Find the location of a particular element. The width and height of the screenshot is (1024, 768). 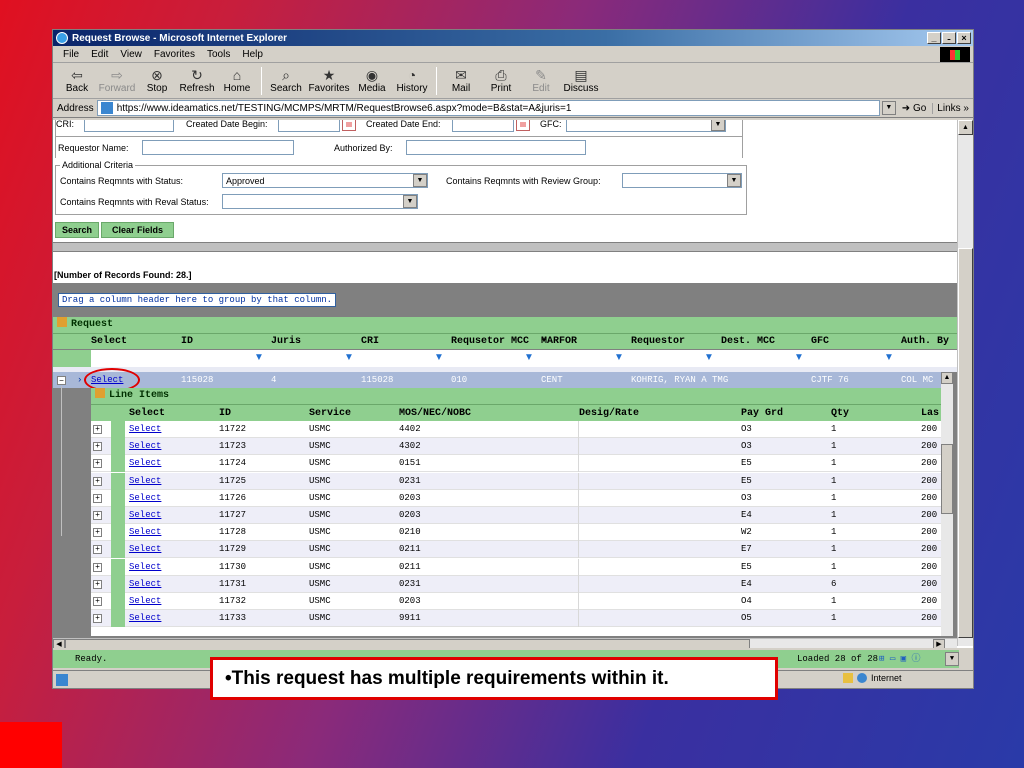

line-item-row: + Select 11732 USMC 0203 O4 1 200 is located at coordinates (517, 601).